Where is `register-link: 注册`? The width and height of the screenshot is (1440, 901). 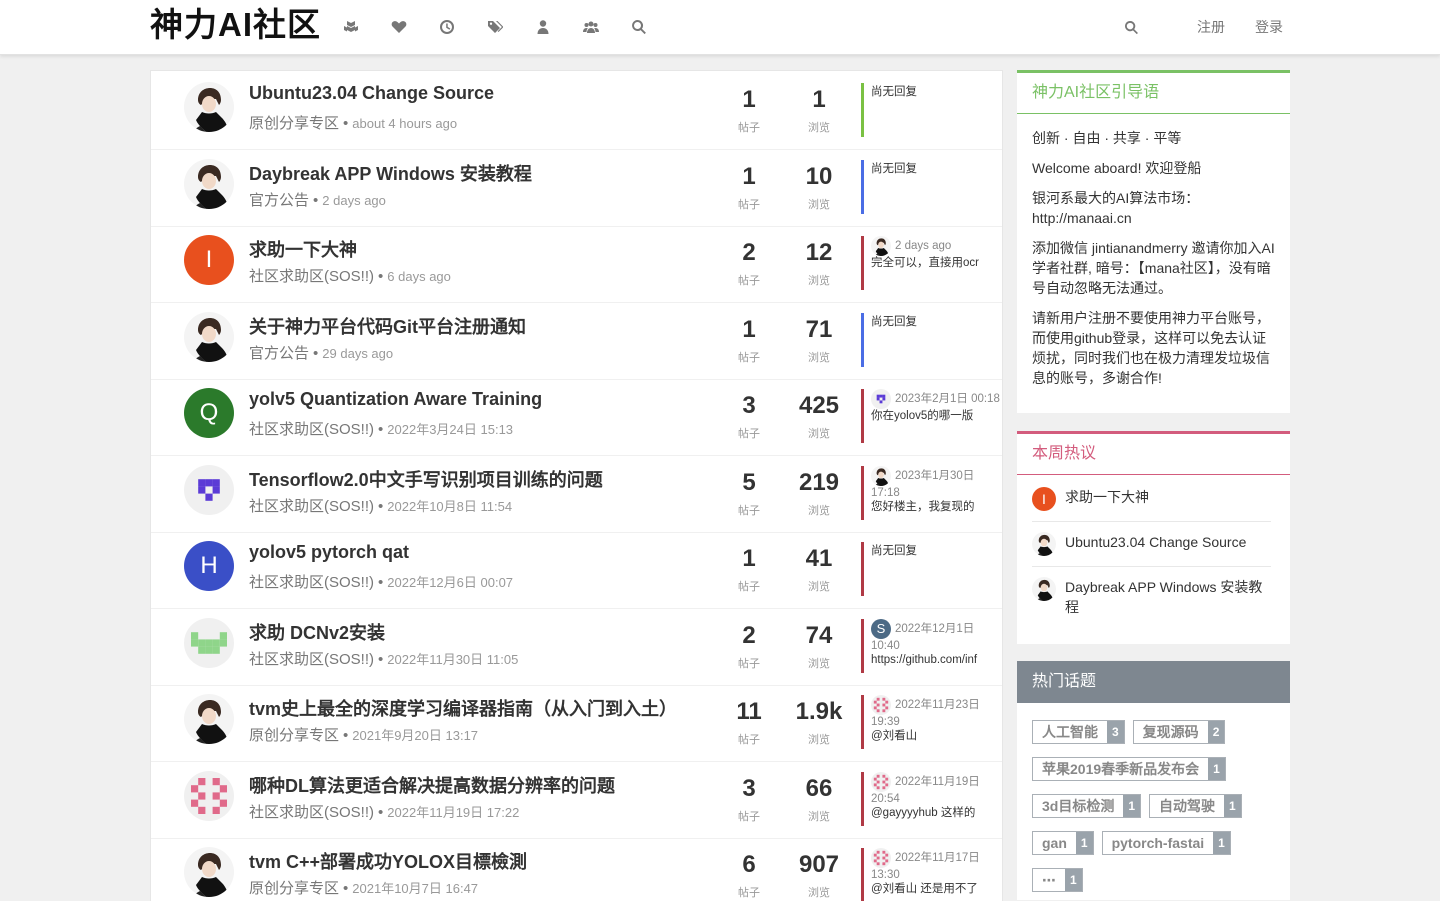 register-link: 注册 is located at coordinates (1211, 27).